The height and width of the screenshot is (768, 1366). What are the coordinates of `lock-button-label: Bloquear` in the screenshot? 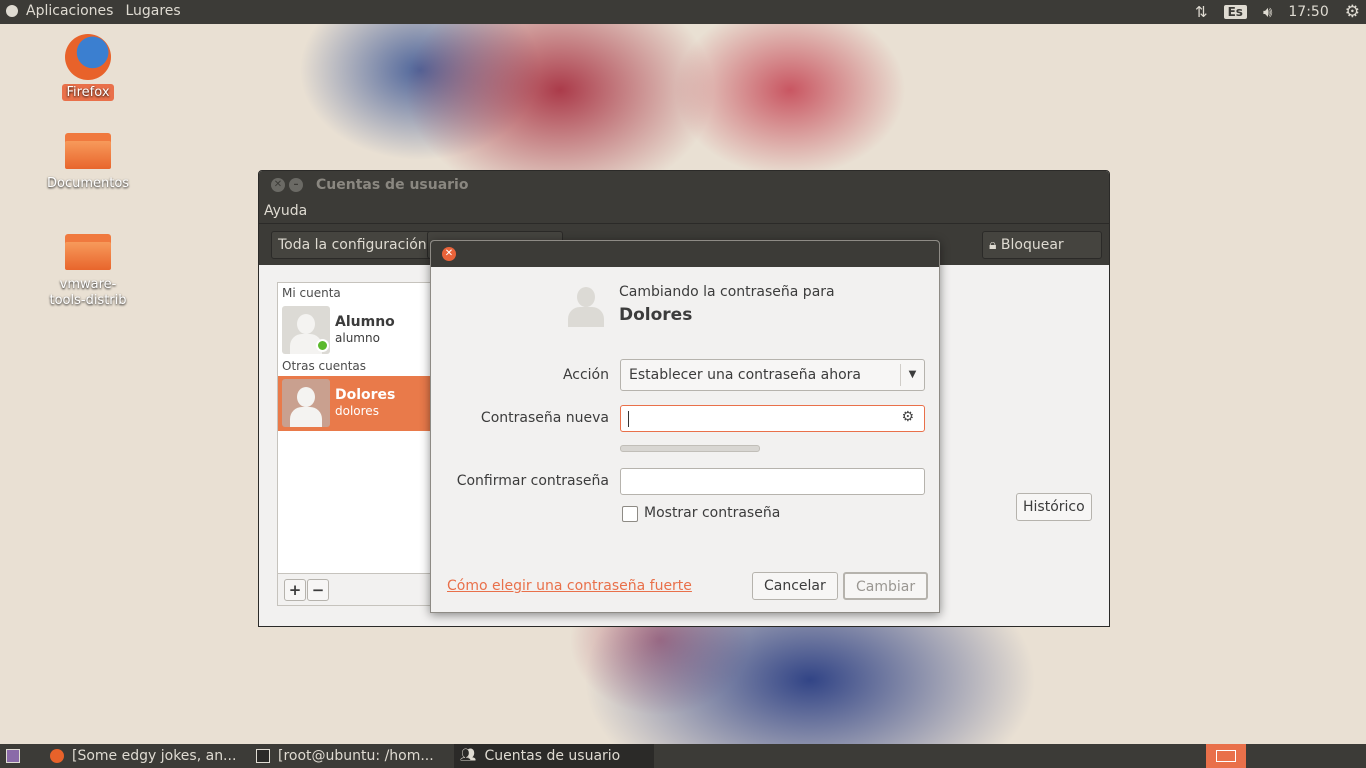 It's located at (1032, 245).